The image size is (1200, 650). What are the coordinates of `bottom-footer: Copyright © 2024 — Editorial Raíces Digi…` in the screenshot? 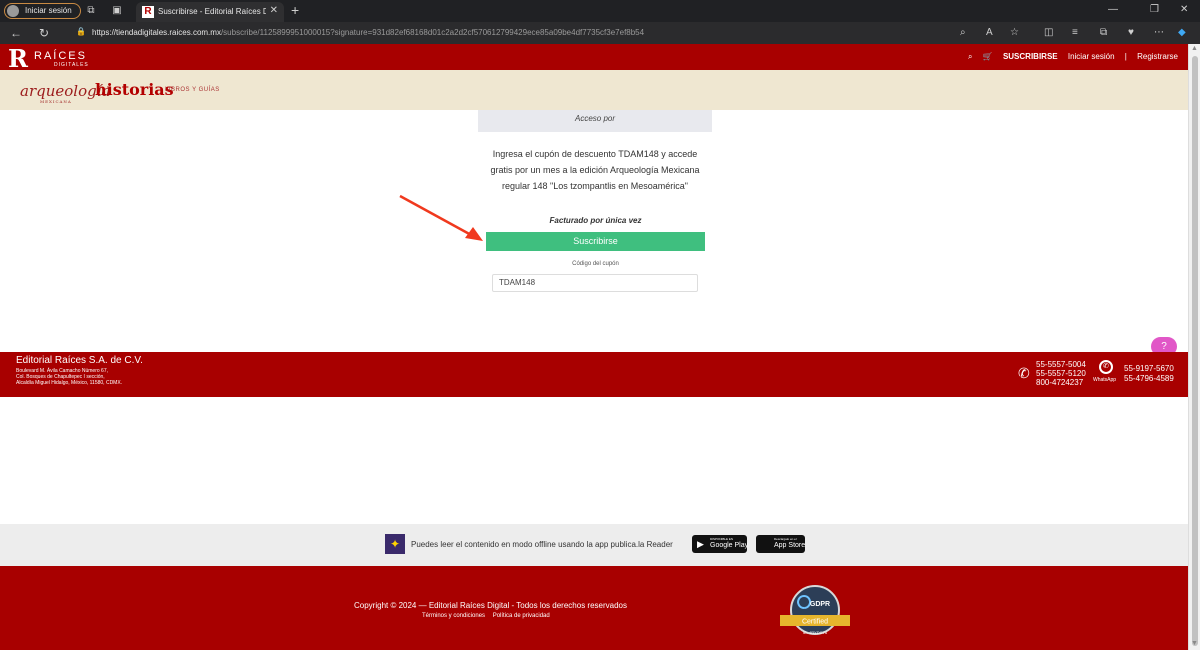 It's located at (594, 608).